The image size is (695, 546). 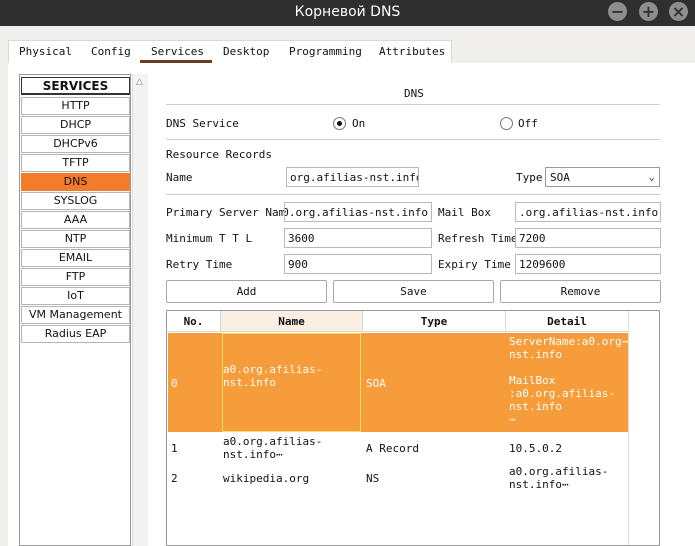 I want to click on tab-attributes: Attributes, so click(x=412, y=51).